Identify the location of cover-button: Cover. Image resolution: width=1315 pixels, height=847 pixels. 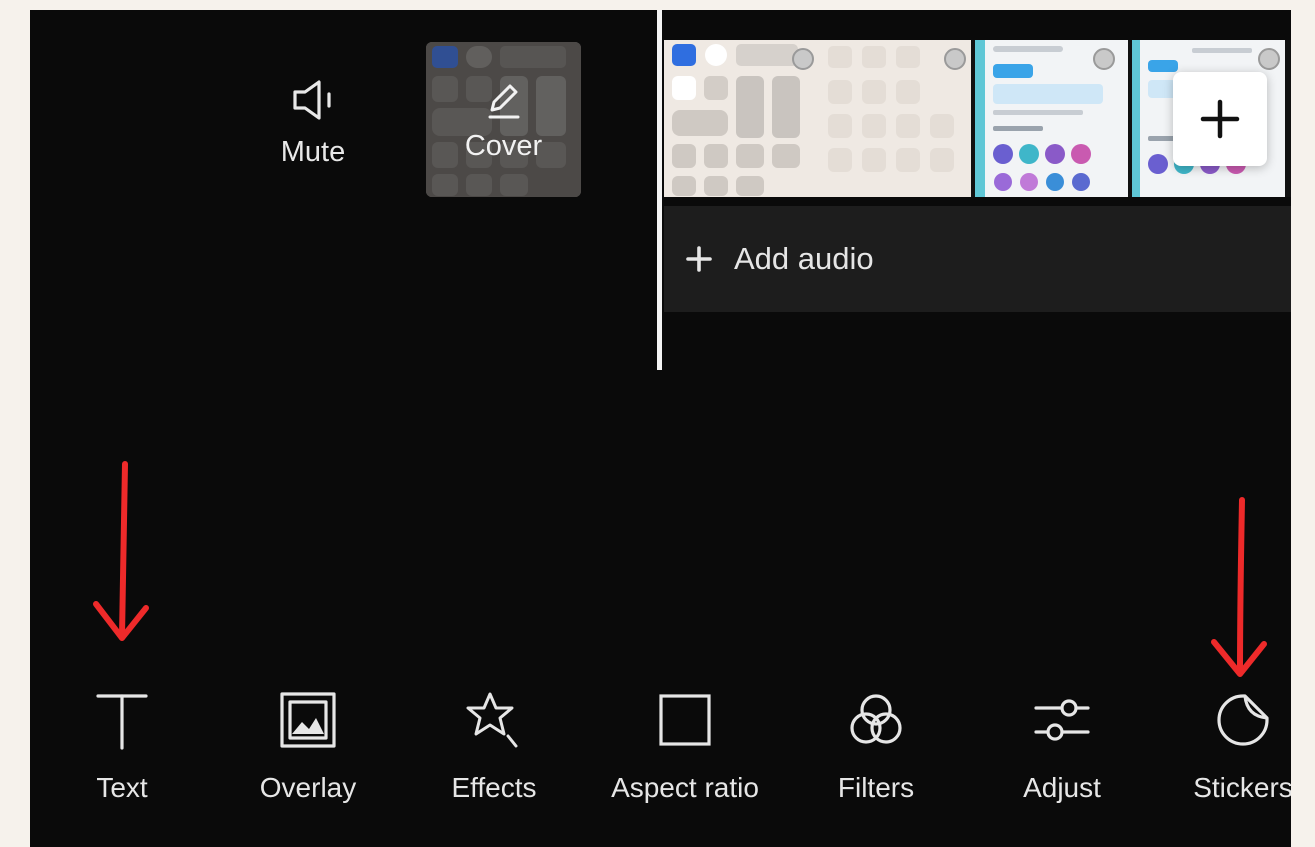
(503, 119).